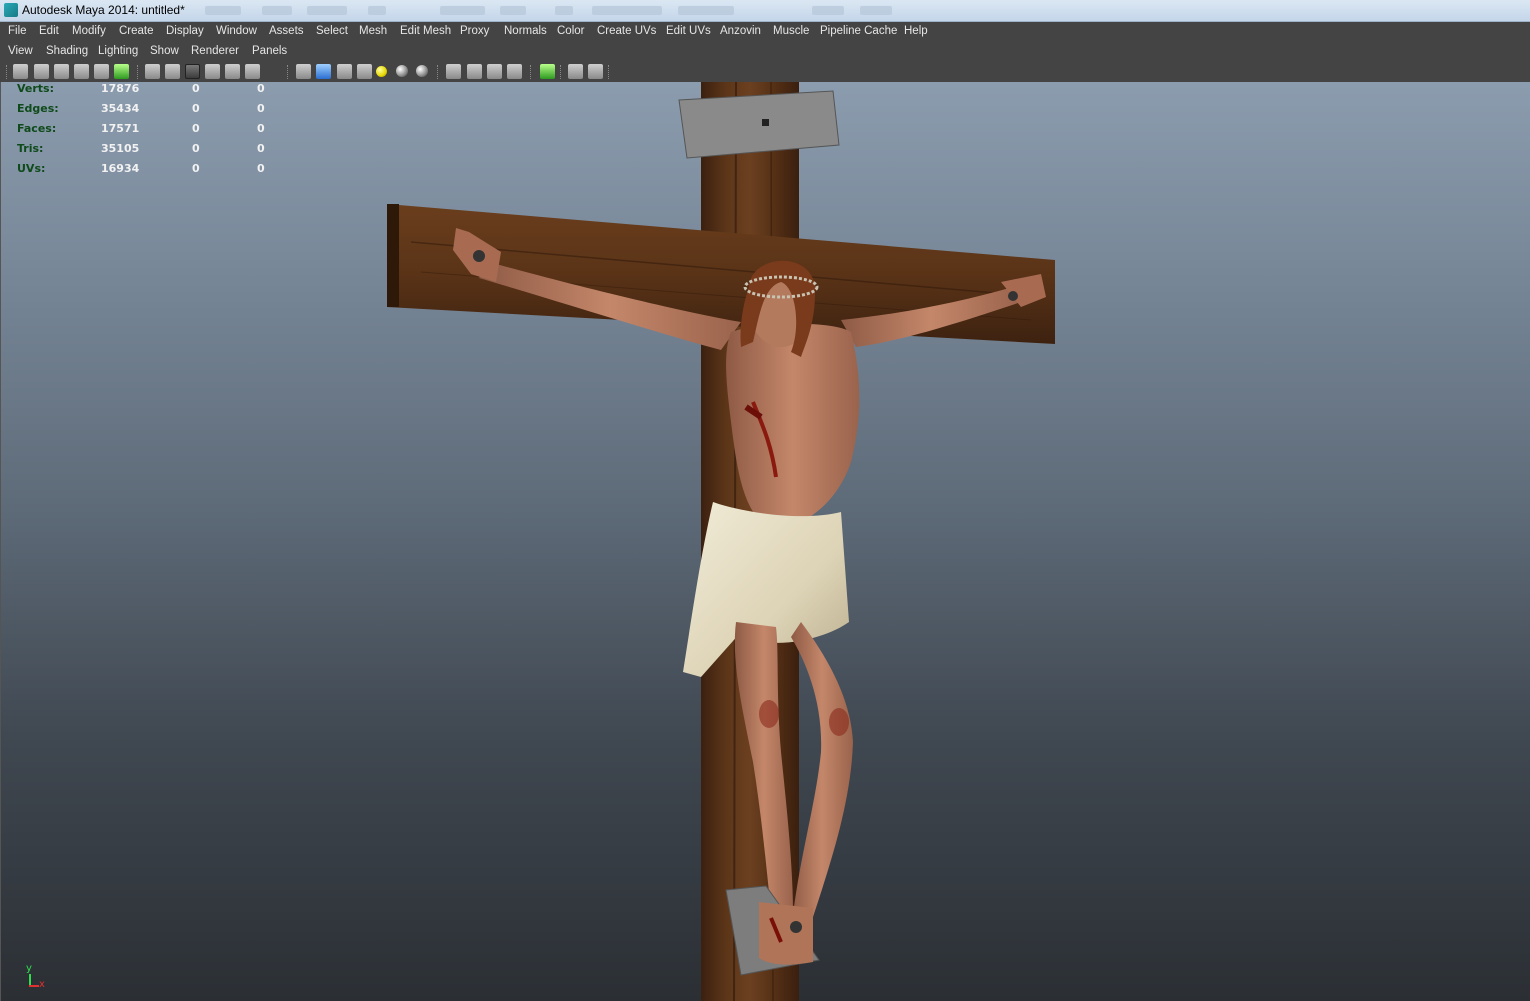 The height and width of the screenshot is (1001, 1530). I want to click on menu-modify: Modify, so click(89, 31).